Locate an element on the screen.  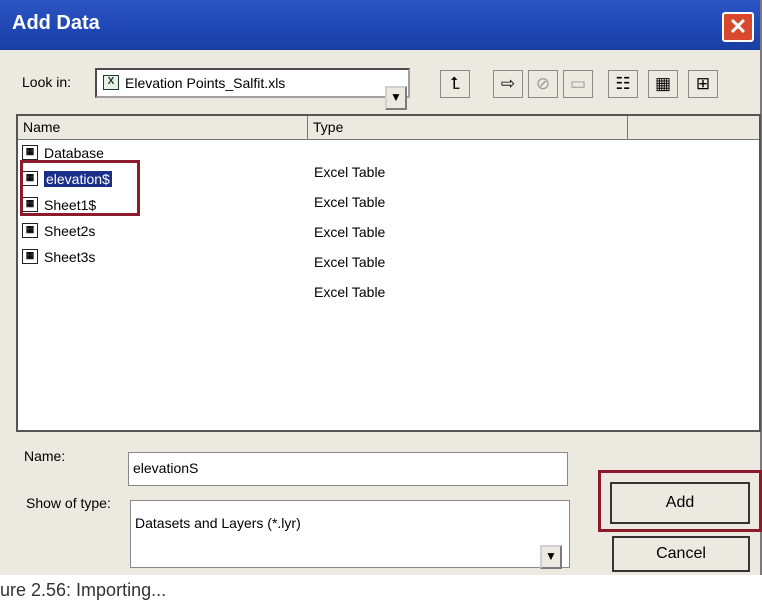
details-view-button: ▦ is located at coordinates (663, 84).